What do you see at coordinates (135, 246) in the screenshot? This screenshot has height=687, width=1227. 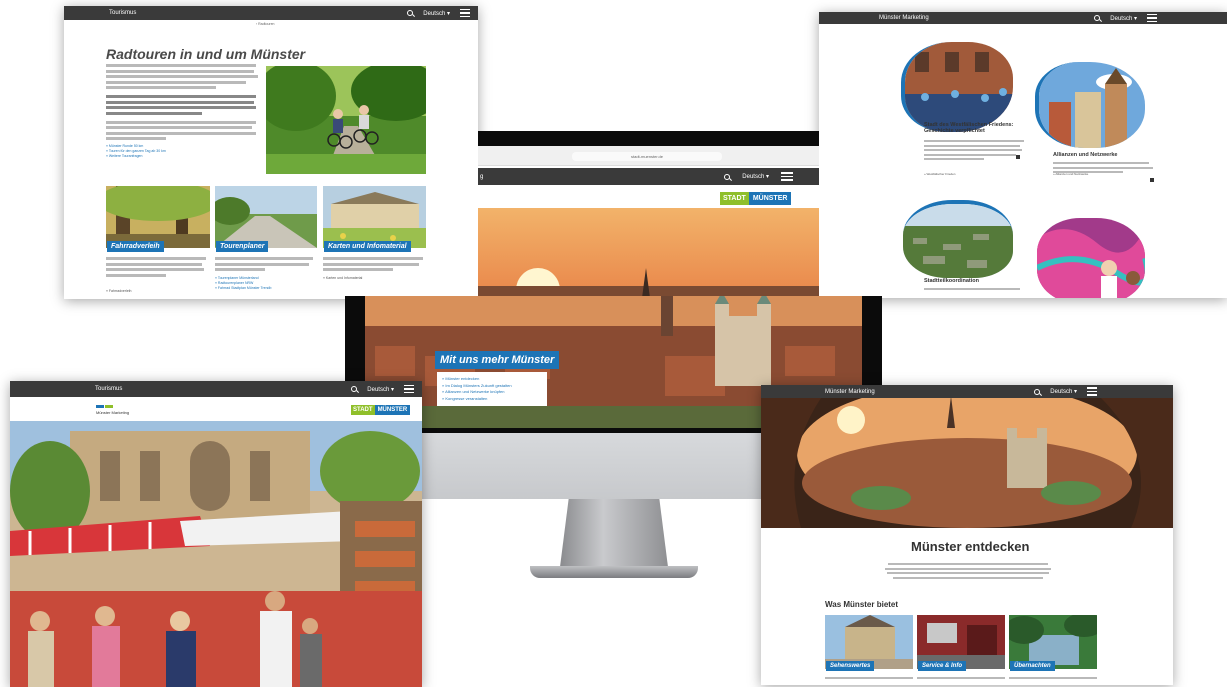 I see `card-label: Fahrradverleih` at bounding box center [135, 246].